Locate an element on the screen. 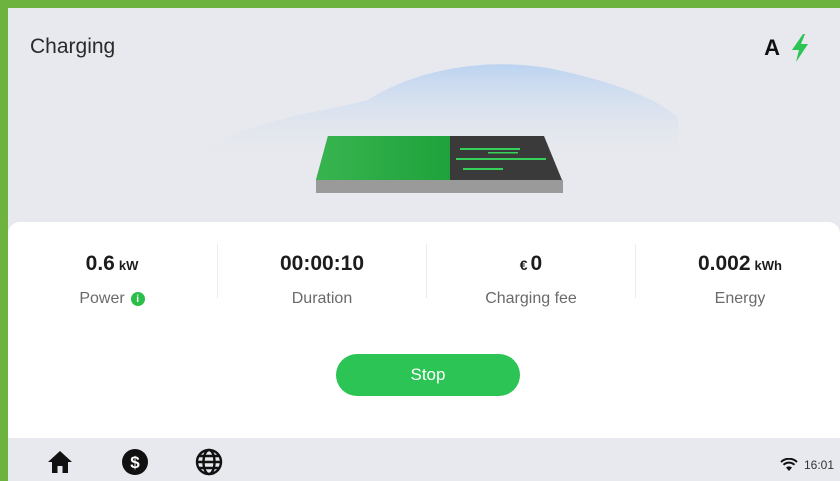 The image size is (840, 481). energy-label: Energy is located at coordinates (740, 298).